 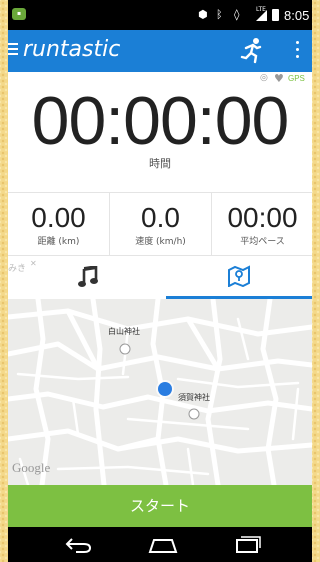 I want to click on distance-value: 0.00, so click(x=58, y=217).